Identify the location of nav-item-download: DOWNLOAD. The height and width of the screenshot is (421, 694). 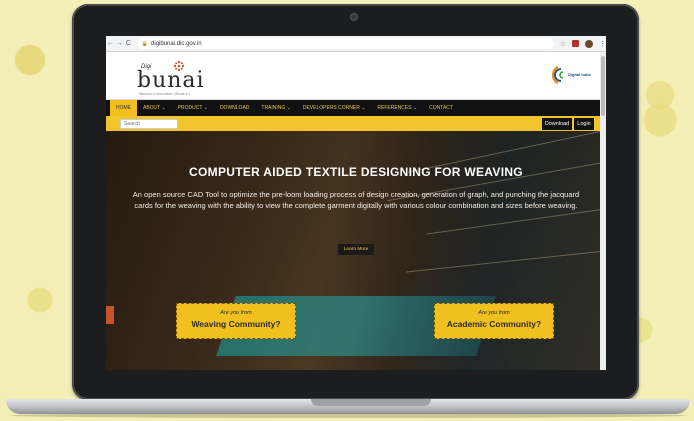
(234, 108).